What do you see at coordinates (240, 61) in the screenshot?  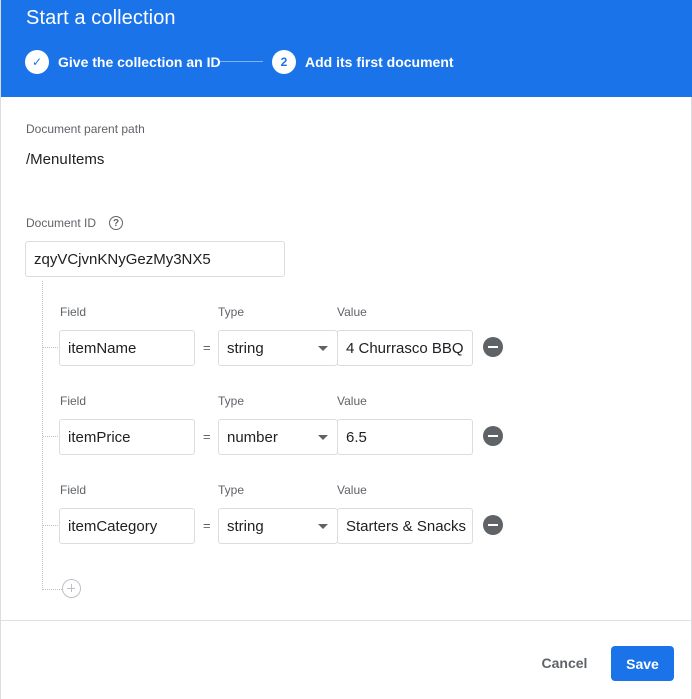 I see `step-connector` at bounding box center [240, 61].